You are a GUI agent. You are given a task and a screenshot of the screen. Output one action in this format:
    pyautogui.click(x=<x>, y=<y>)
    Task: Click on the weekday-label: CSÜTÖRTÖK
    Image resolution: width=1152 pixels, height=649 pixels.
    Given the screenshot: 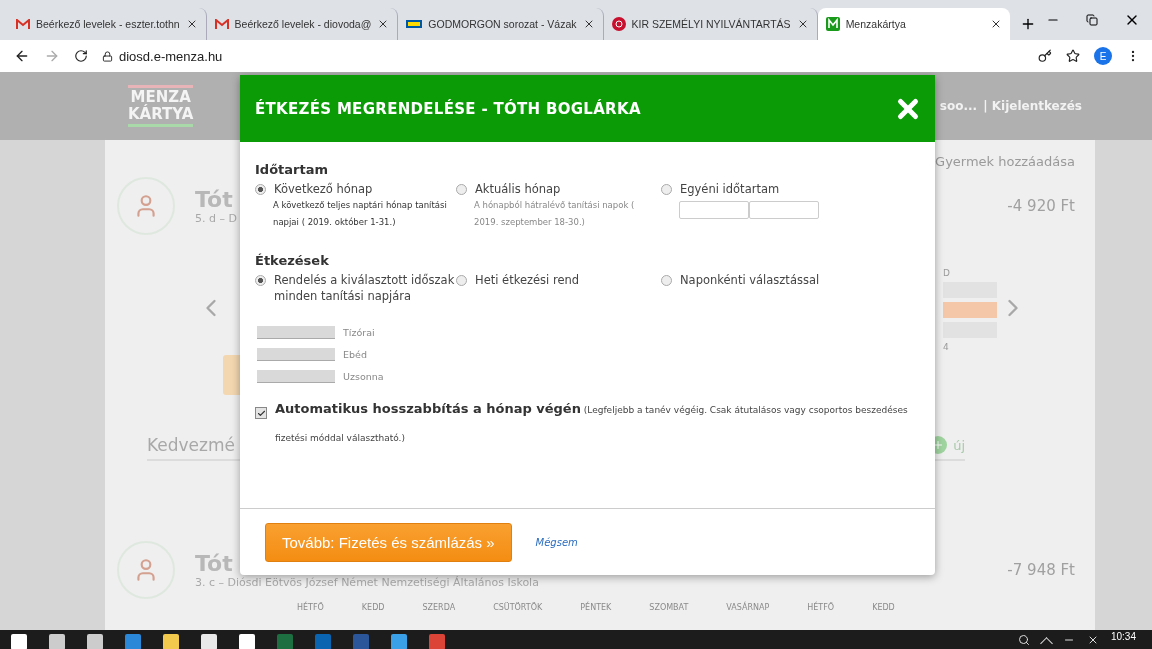 What is the action you would take?
    pyautogui.click(x=518, y=607)
    